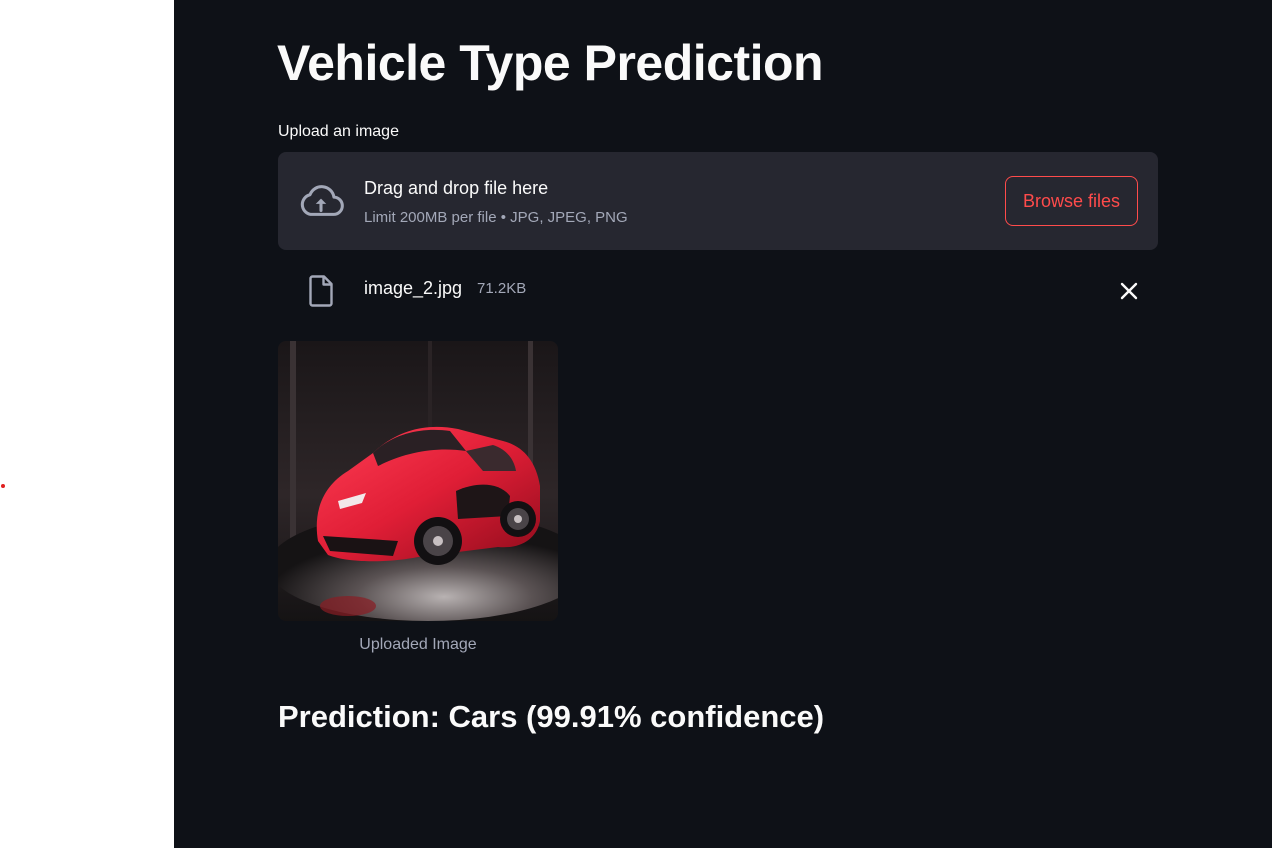 Image resolution: width=1272 pixels, height=848 pixels. I want to click on dropzone-limit-text: Limit 200MB per file • JPG, JPEG, PNG, so click(496, 217).